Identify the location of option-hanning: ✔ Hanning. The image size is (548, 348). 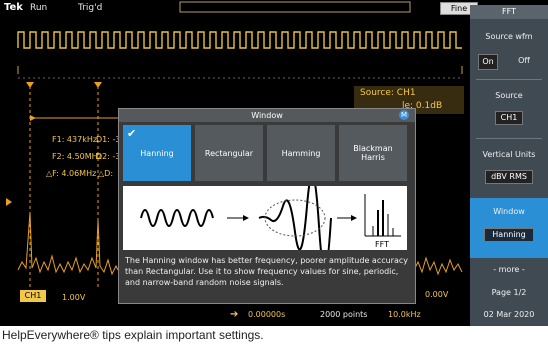
(157, 153).